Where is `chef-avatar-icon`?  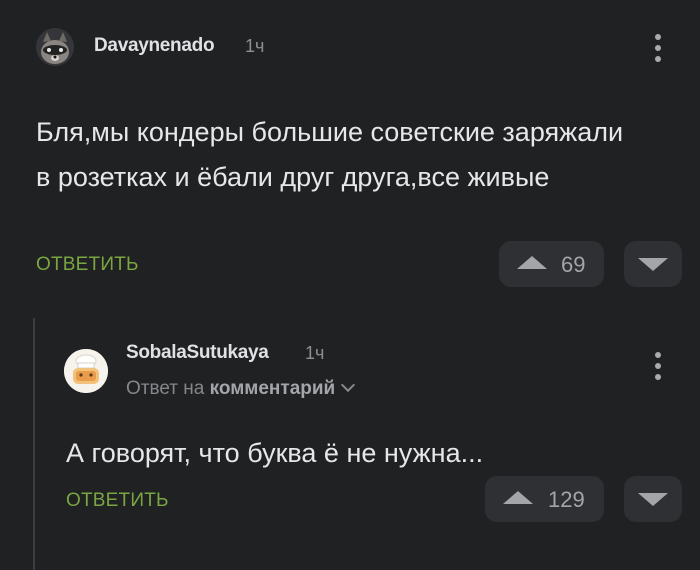 chef-avatar-icon is located at coordinates (86, 371).